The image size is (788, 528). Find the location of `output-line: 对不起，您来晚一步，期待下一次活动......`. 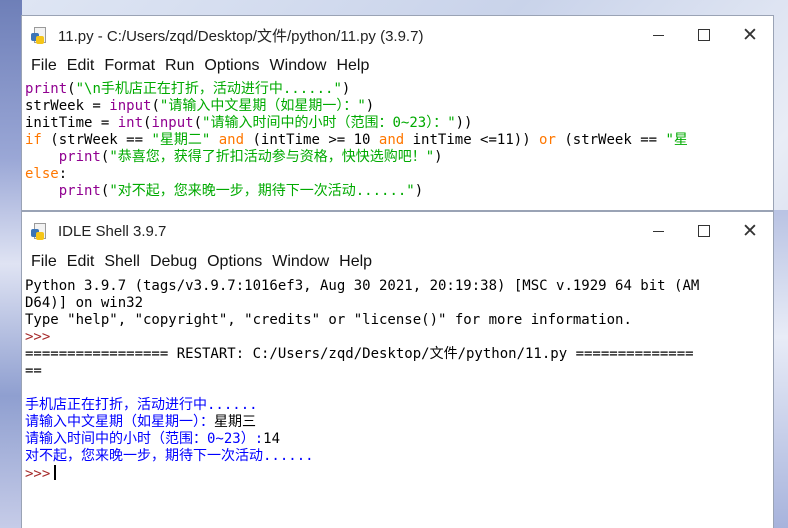

output-line: 对不起，您来晚一步，期待下一次活动...... is located at coordinates (169, 456).